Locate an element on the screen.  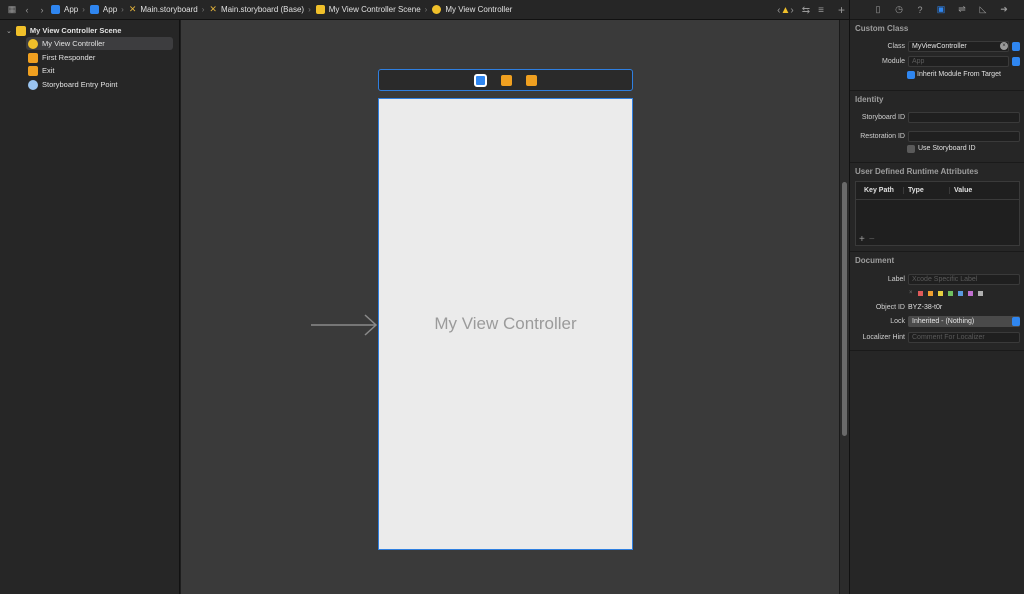
entry-point-arrow is located at coordinates (345, 325).